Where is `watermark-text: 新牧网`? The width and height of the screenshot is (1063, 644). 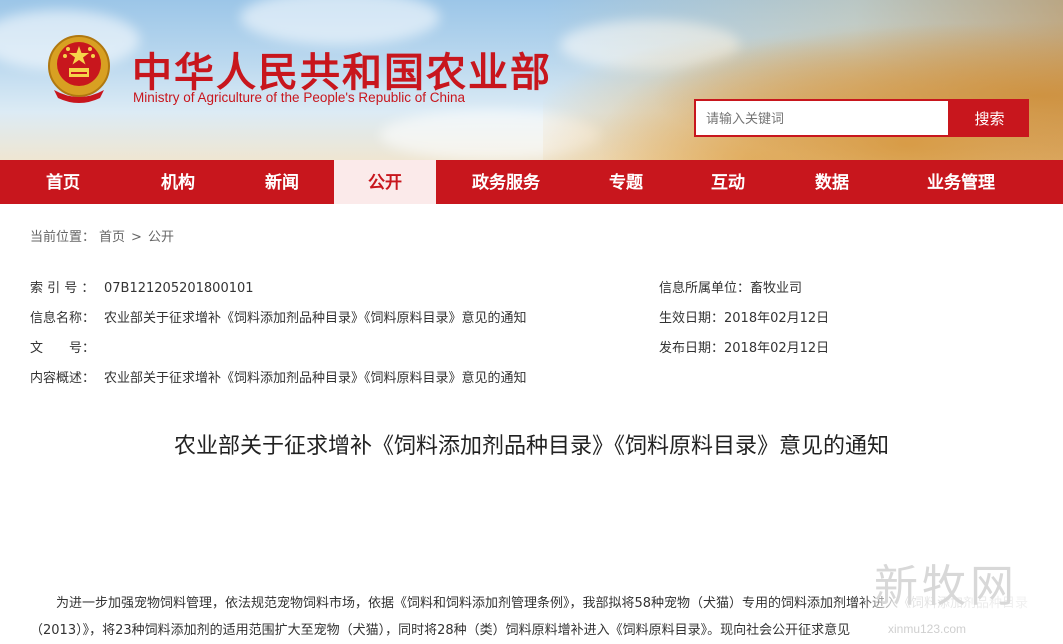
watermark-text: 新牧网 is located at coordinates (946, 586).